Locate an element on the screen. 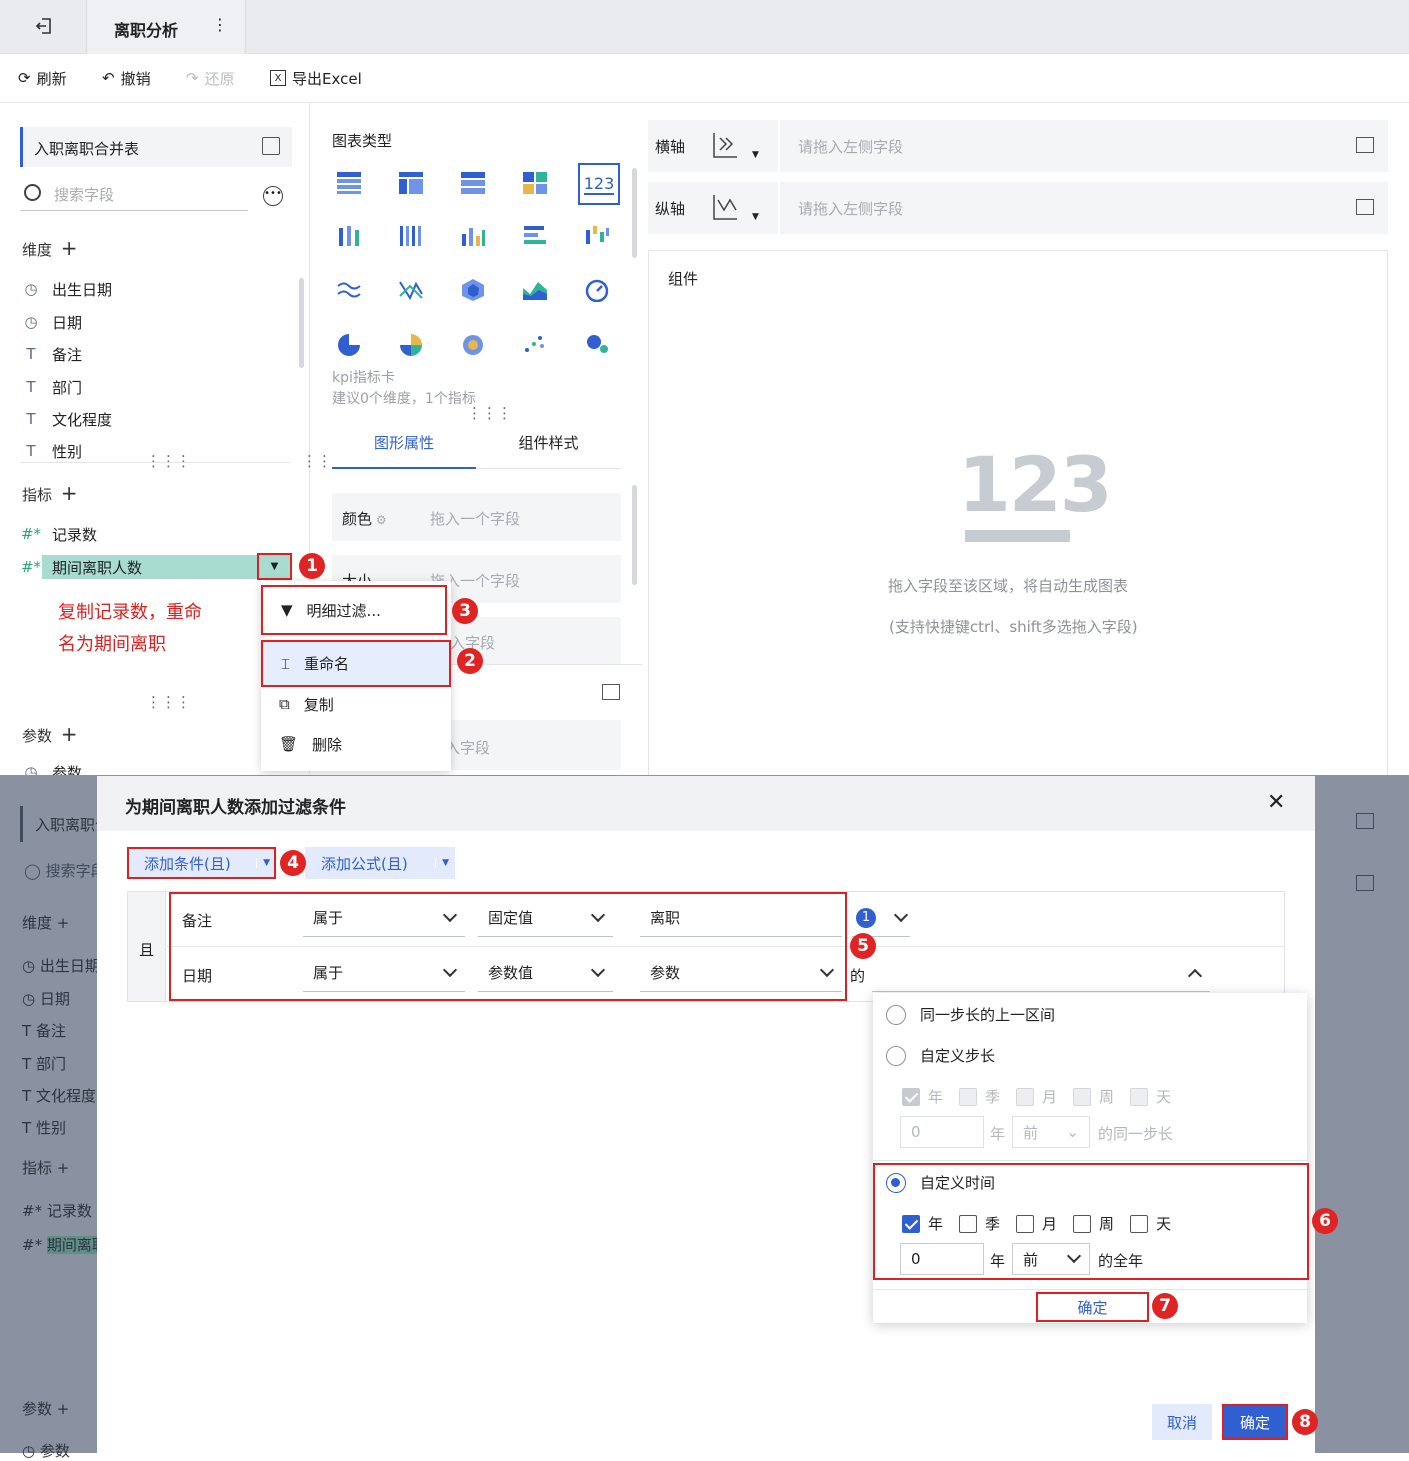  menu-item-delete: 🗑 删除 is located at coordinates (356, 744).